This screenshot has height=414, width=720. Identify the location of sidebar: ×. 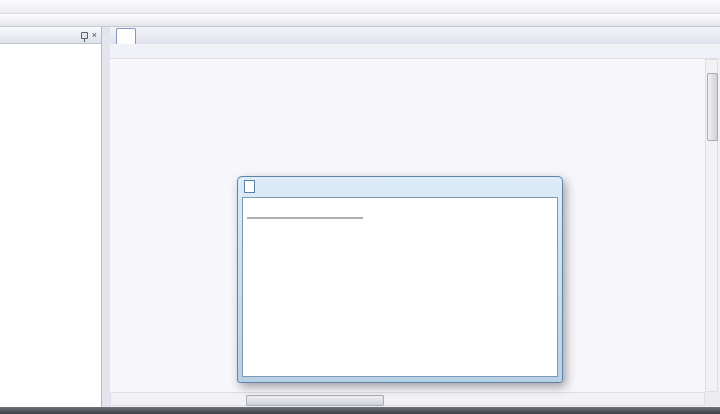
(51, 217).